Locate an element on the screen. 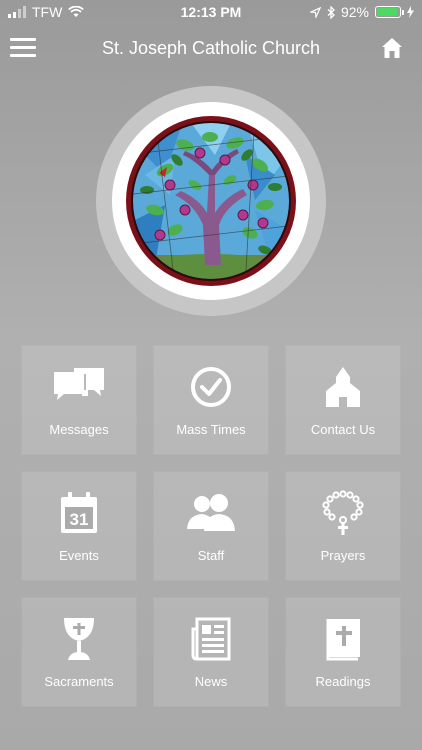 The width and height of the screenshot is (422, 750). calendar-icon: 31 is located at coordinates (79, 512).